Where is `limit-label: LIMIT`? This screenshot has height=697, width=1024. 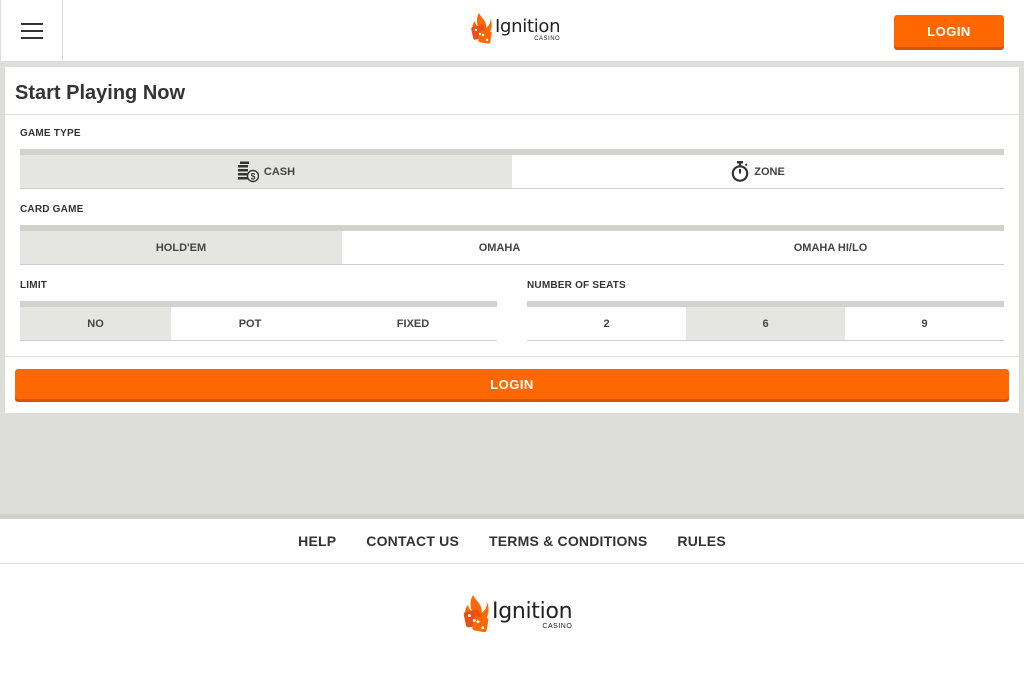 limit-label: LIMIT is located at coordinates (34, 285).